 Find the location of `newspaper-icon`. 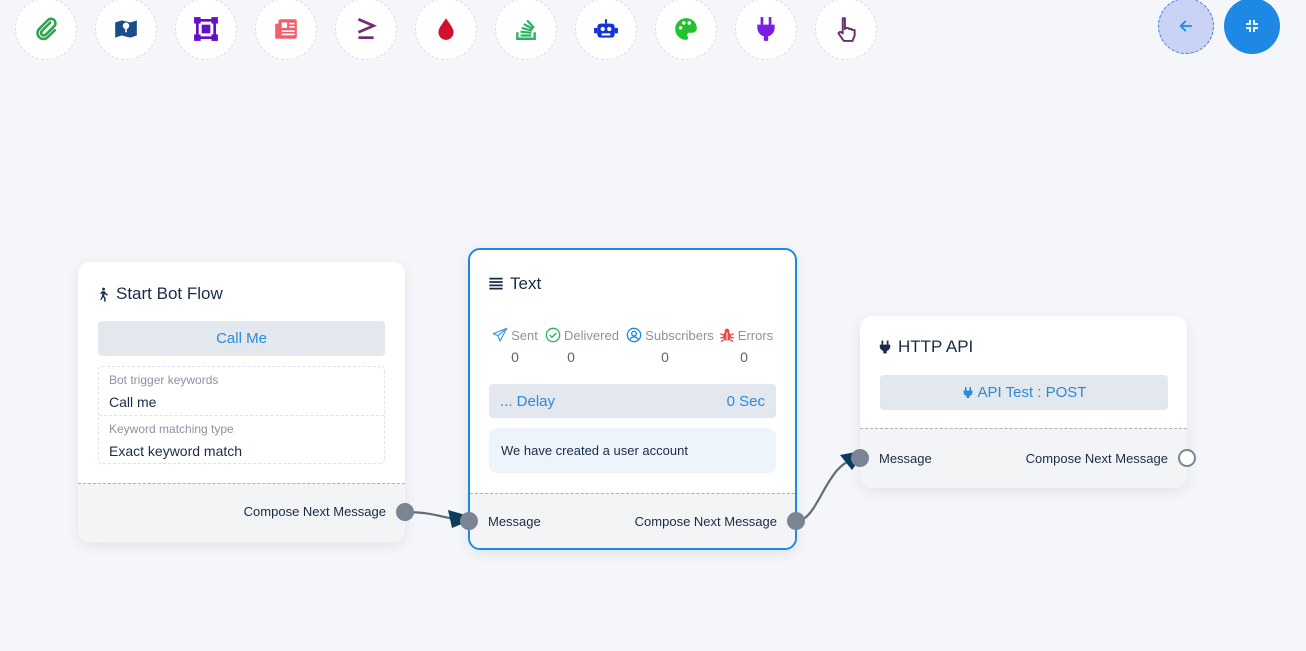

newspaper-icon is located at coordinates (286, 29).